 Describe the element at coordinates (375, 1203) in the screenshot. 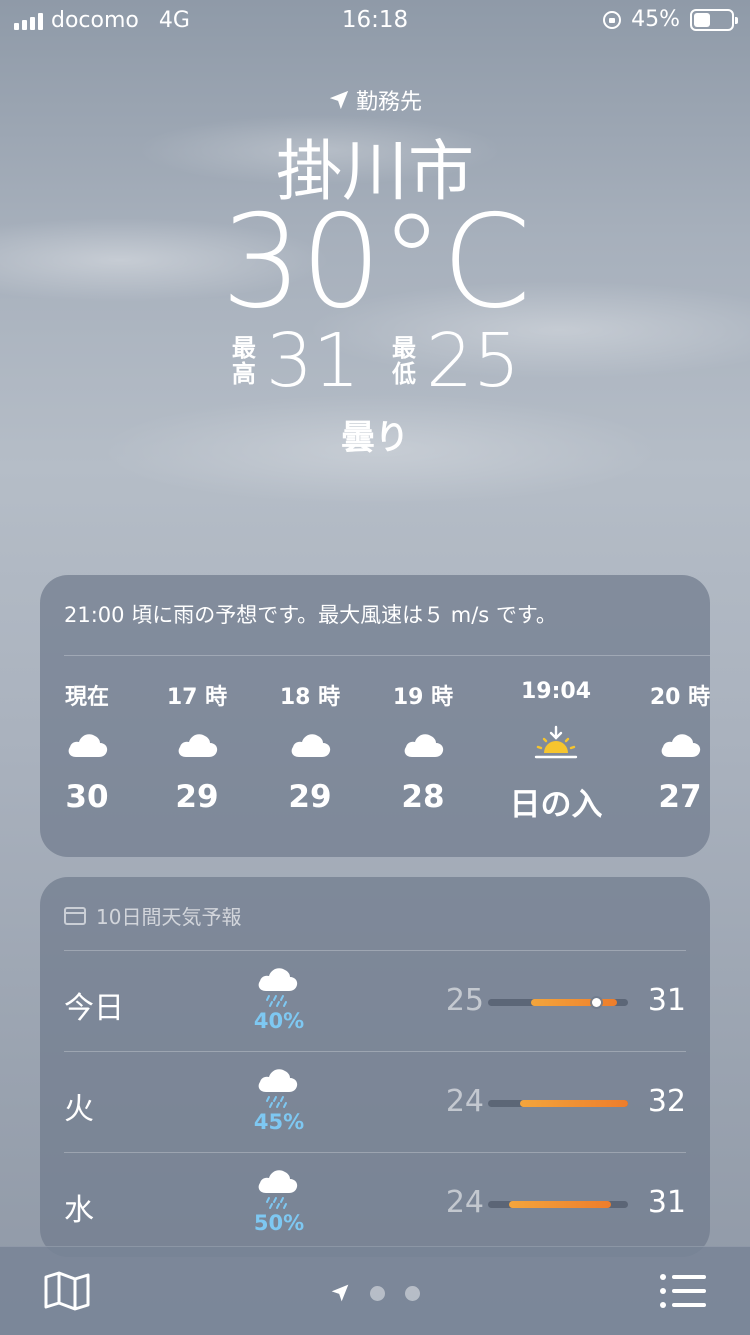

I see `daily-row: 水 50% 24 31` at that location.